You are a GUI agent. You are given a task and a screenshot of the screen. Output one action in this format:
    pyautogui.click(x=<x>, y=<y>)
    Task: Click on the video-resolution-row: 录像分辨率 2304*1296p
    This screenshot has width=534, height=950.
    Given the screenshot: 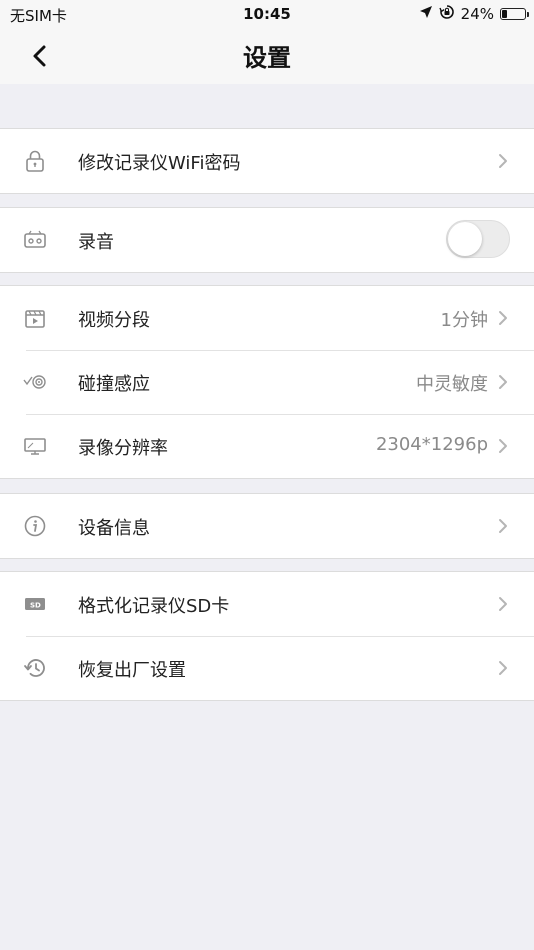 What is the action you would take?
    pyautogui.click(x=267, y=446)
    